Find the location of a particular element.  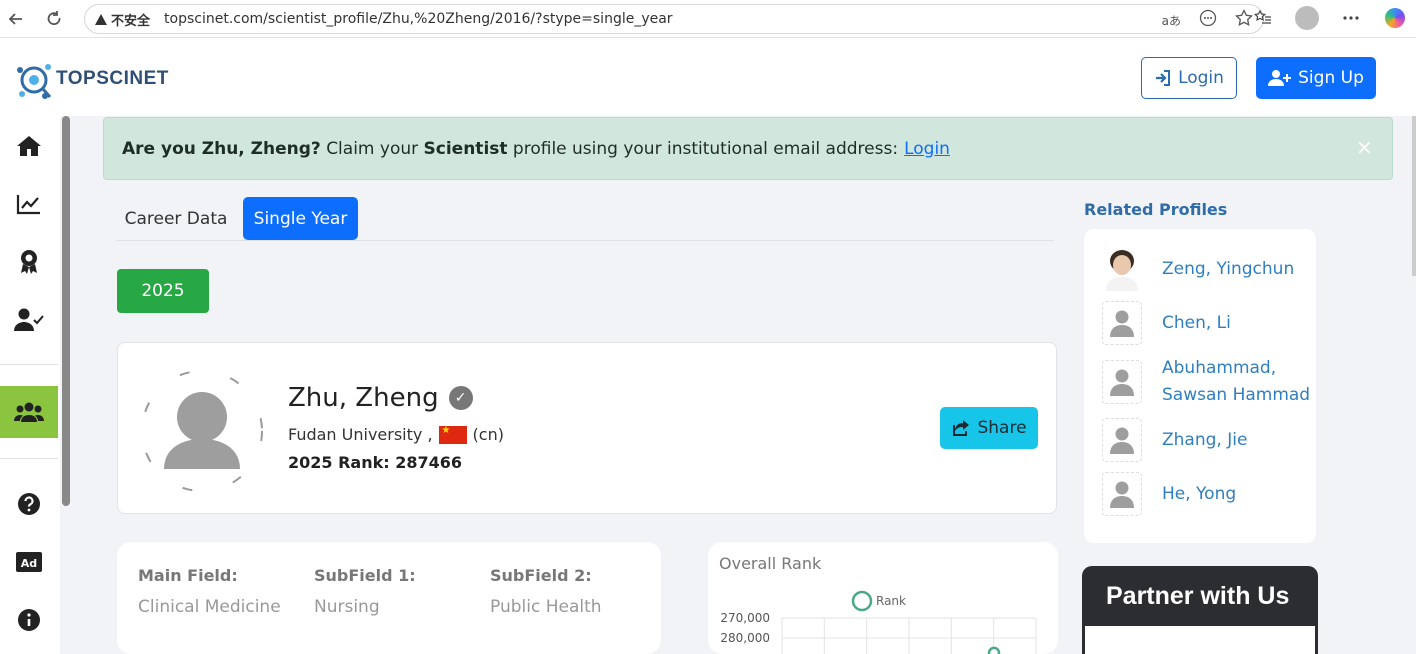

year-button: 2025 is located at coordinates (163, 291).